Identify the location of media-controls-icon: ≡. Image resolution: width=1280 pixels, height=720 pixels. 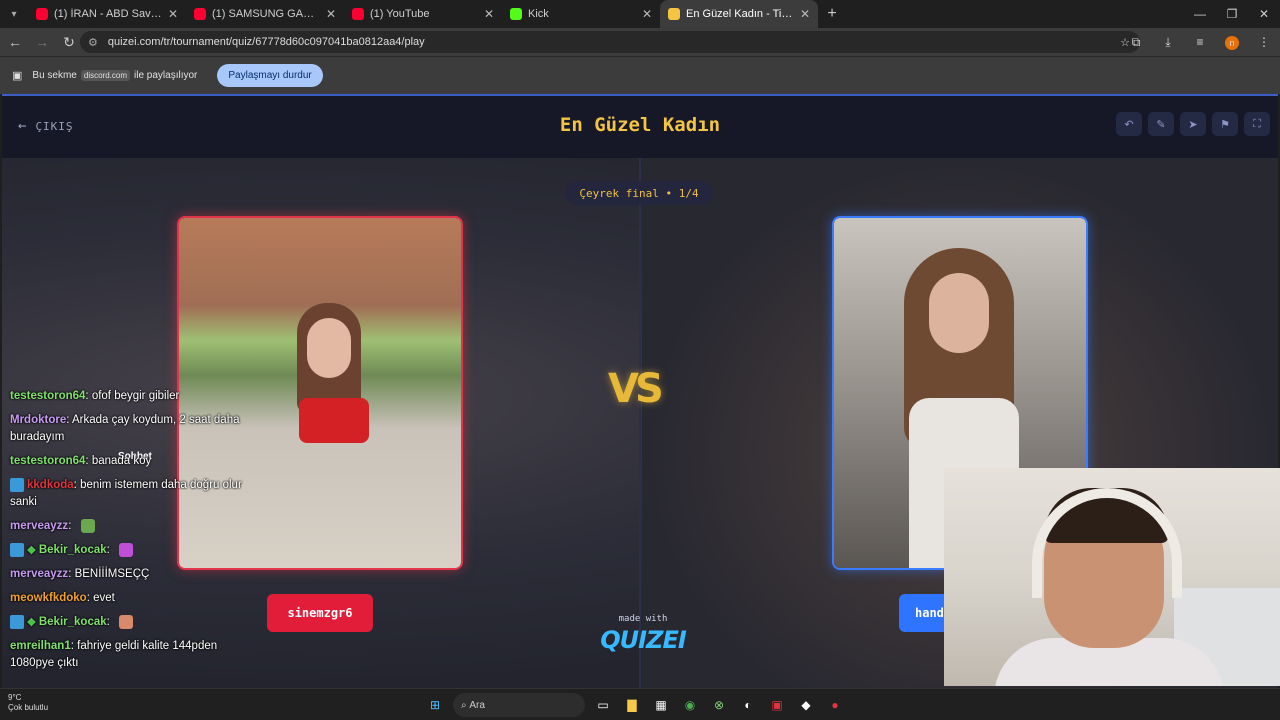
(1200, 42).